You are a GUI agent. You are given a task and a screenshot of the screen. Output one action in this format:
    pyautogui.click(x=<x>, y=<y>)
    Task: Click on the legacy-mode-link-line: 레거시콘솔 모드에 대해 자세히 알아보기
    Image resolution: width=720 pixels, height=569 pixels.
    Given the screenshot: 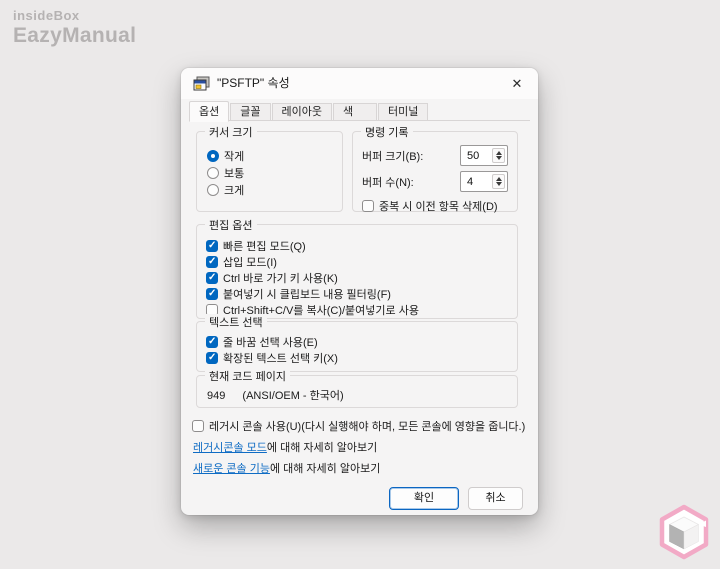 What is the action you would take?
    pyautogui.click(x=285, y=447)
    